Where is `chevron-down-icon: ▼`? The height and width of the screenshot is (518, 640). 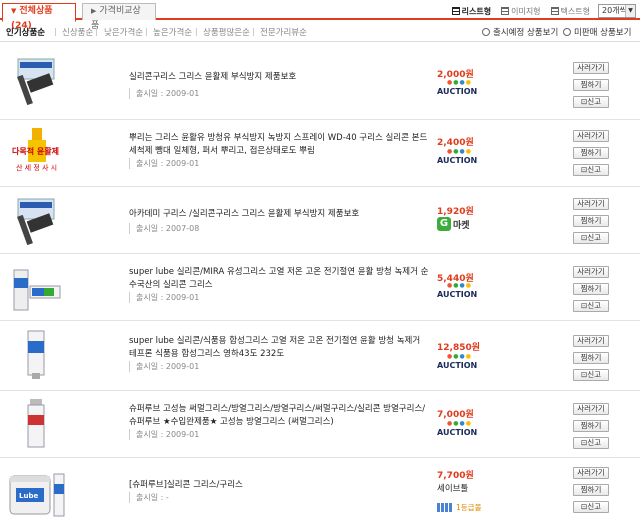
chevron-down-icon: ▼ is located at coordinates (630, 11).